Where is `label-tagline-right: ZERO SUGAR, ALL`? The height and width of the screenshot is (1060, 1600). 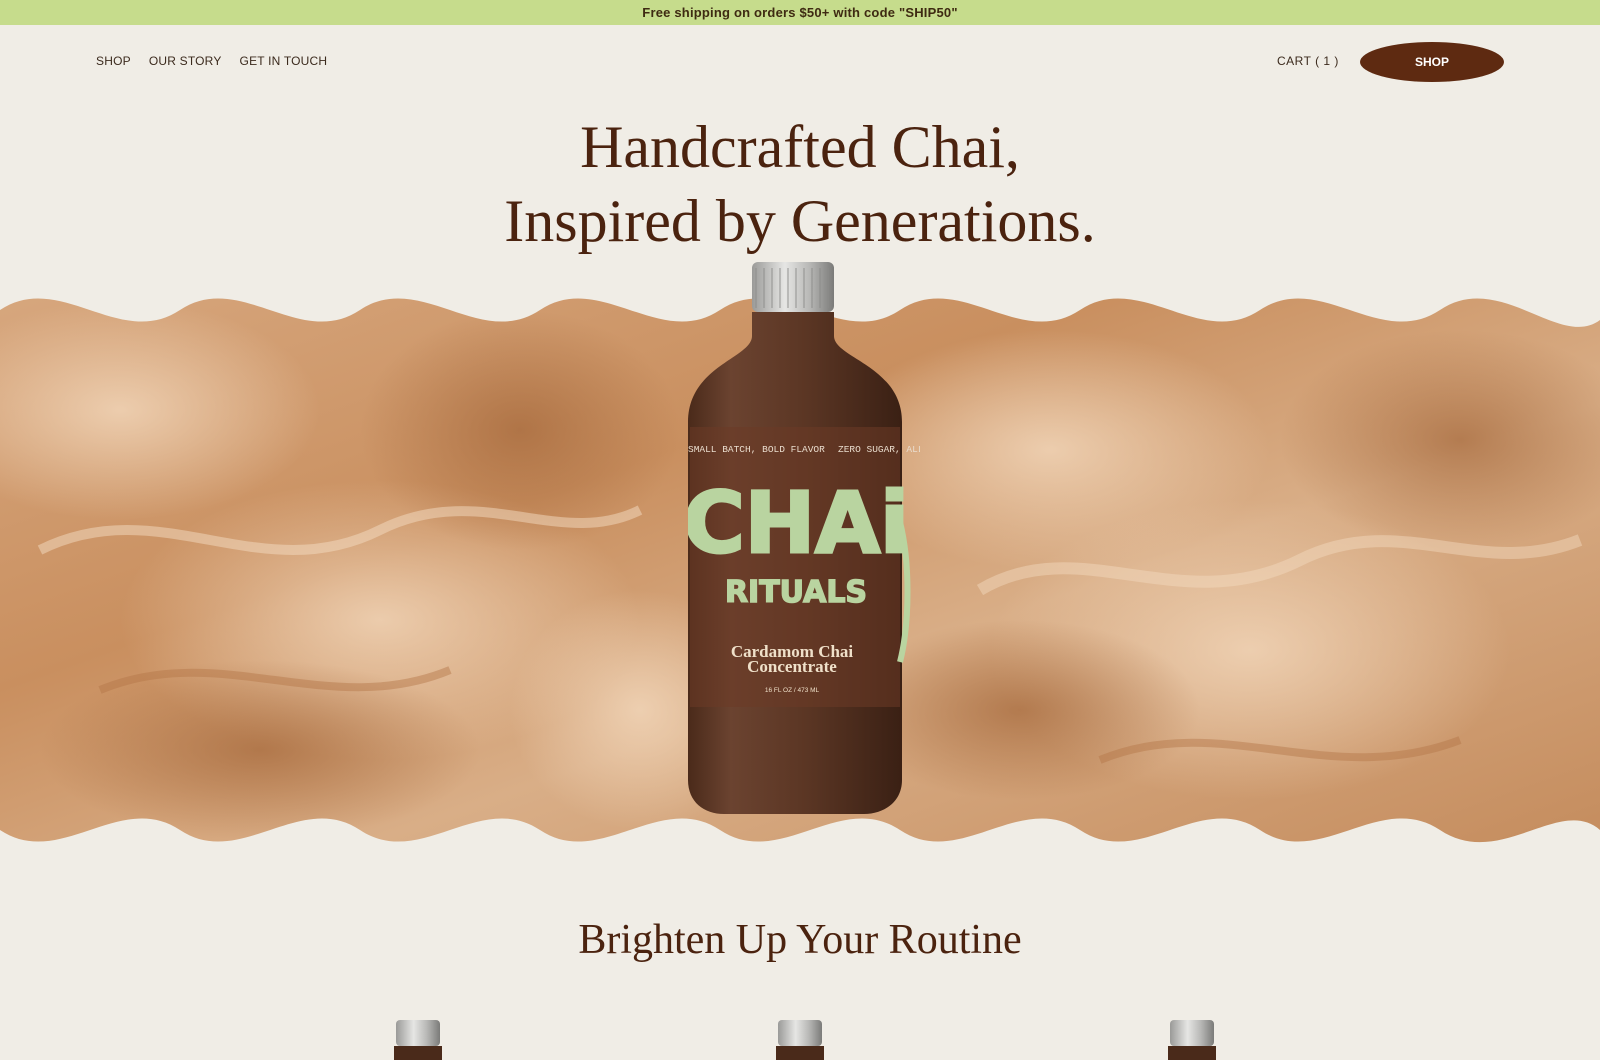 label-tagline-right: ZERO SUGAR, ALL is located at coordinates (879, 449).